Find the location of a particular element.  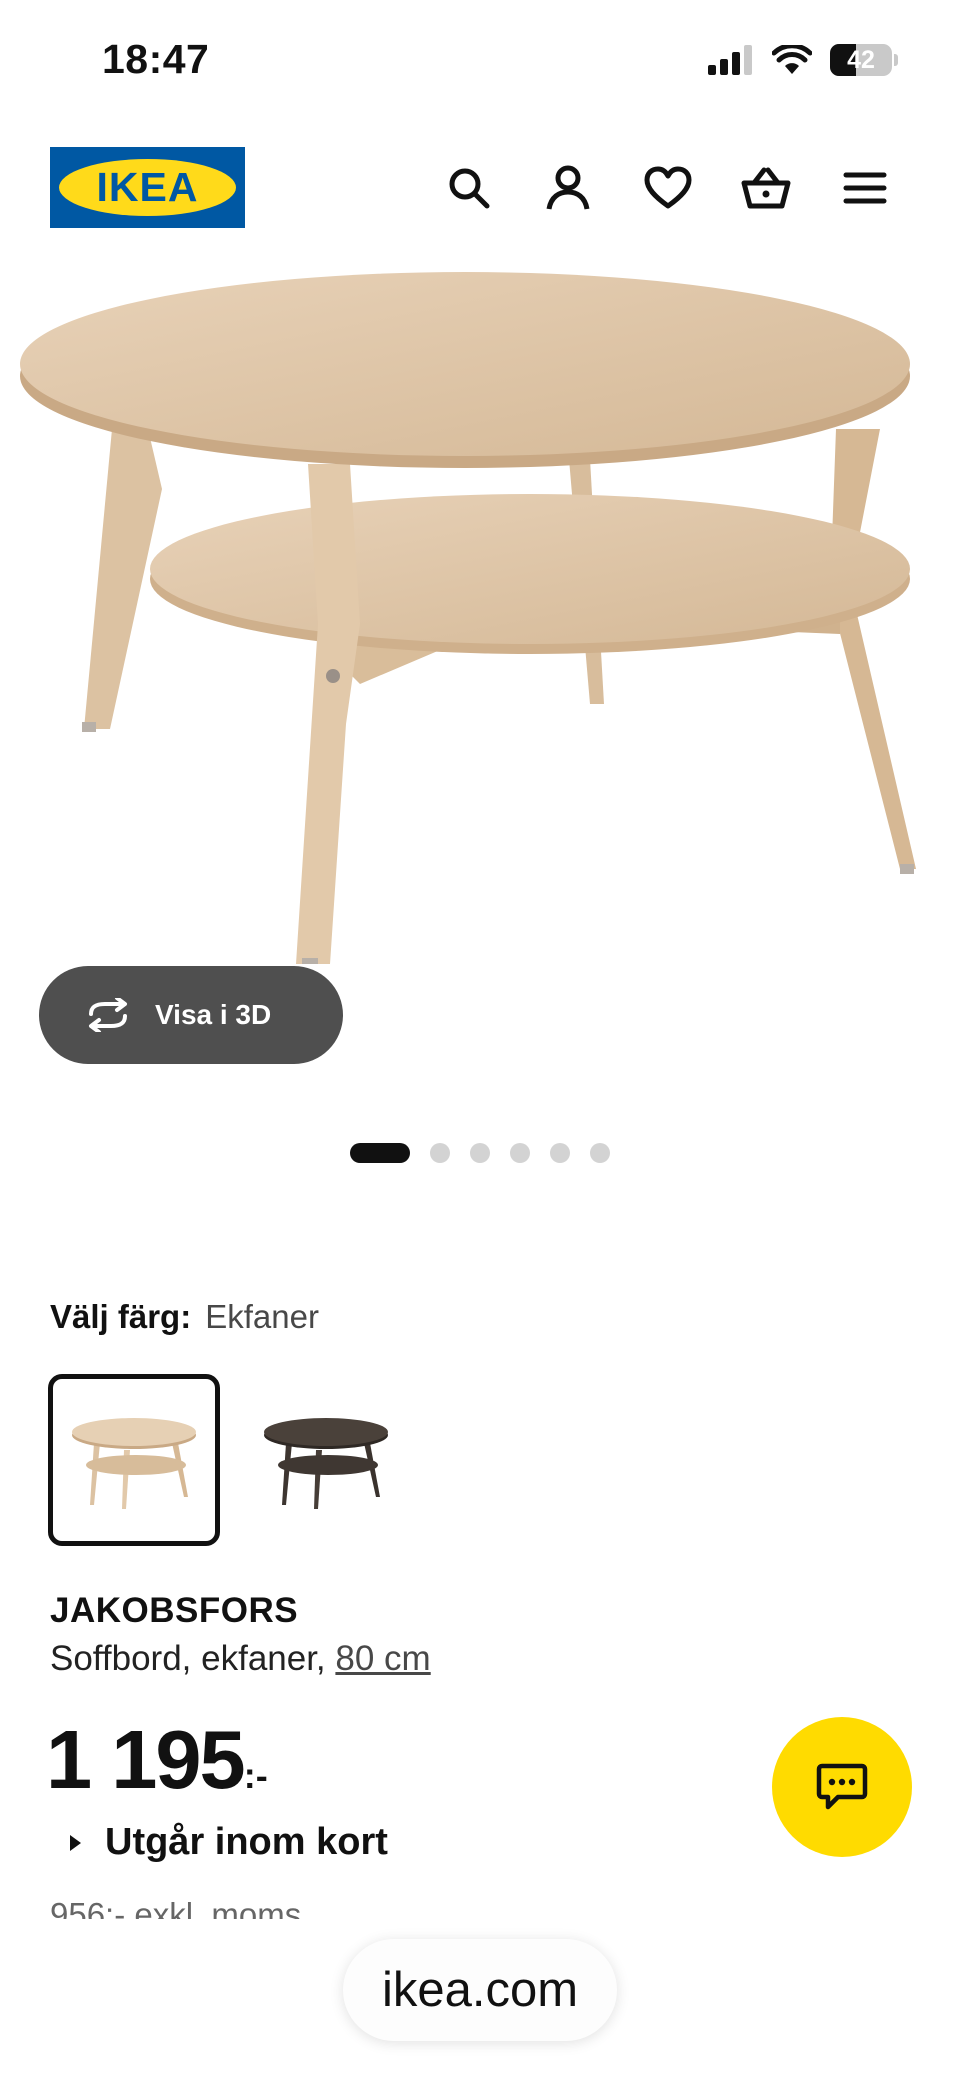

view-3d-button: Visa i 3D is located at coordinates (191, 1015).